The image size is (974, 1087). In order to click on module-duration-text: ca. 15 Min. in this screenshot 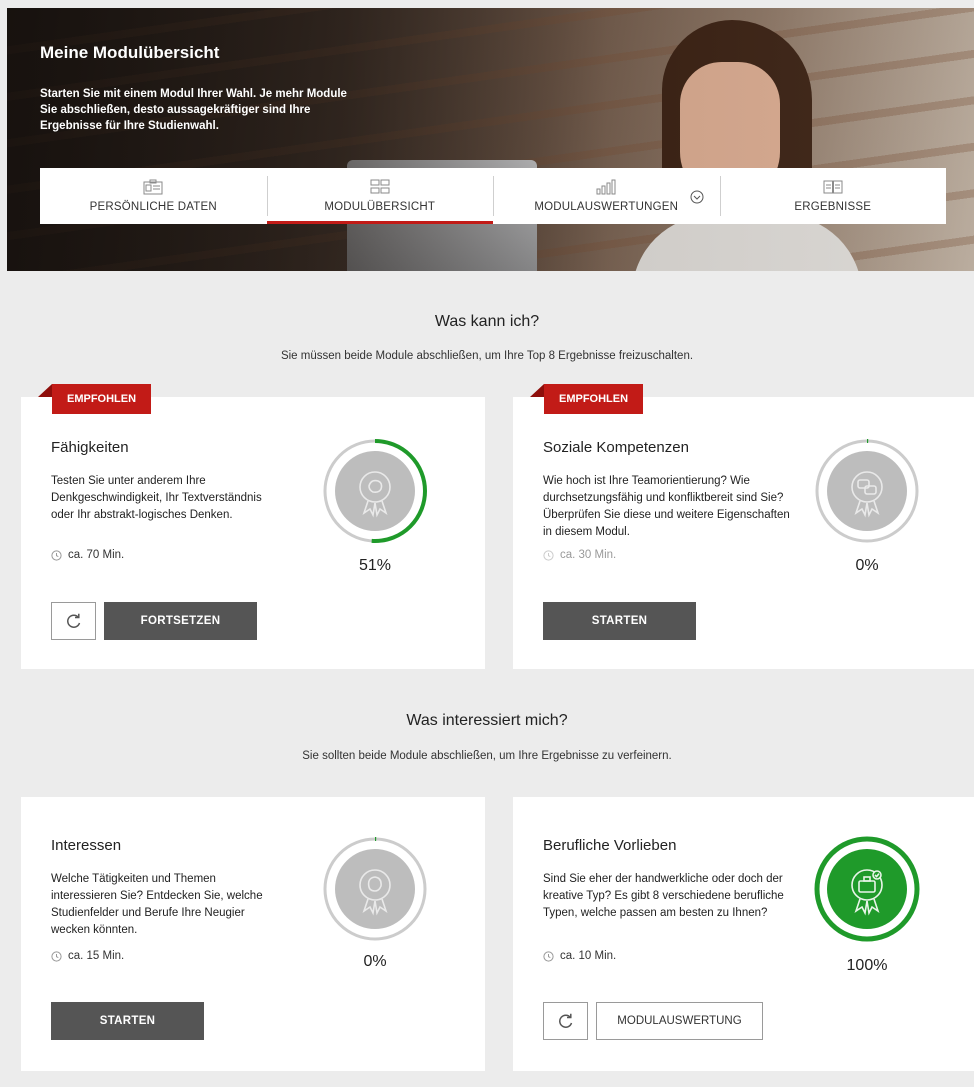, I will do `click(96, 956)`.